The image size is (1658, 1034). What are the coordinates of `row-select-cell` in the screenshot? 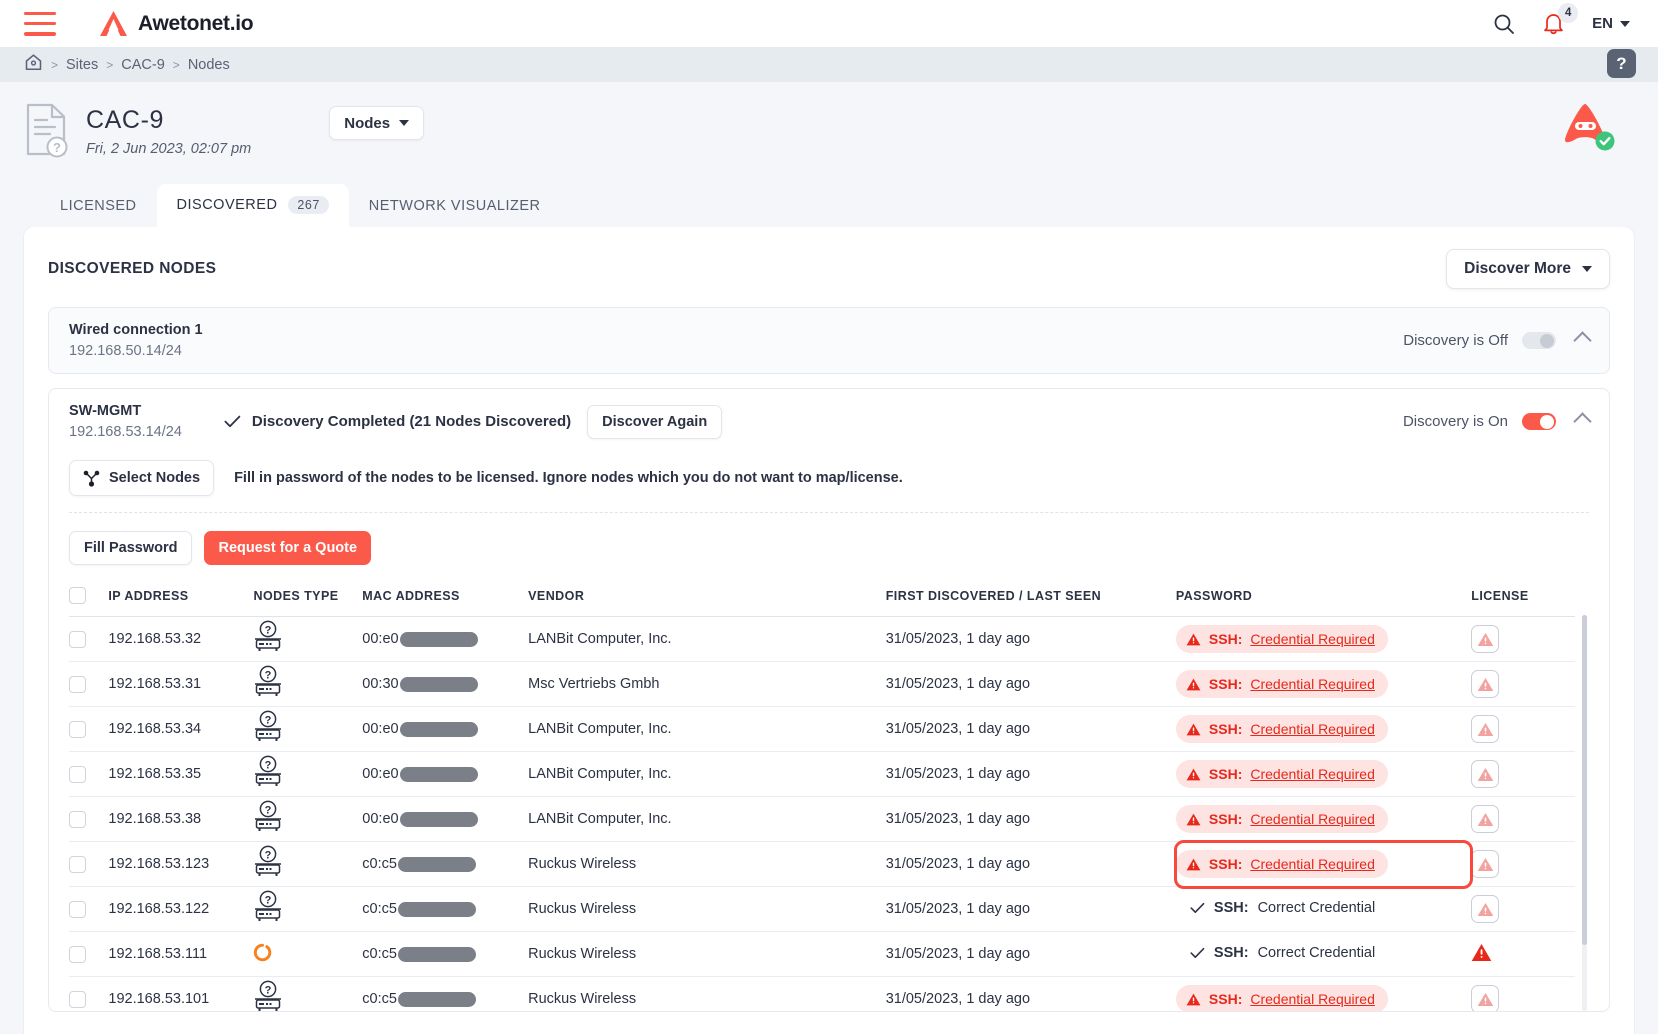 It's located at (89, 819).